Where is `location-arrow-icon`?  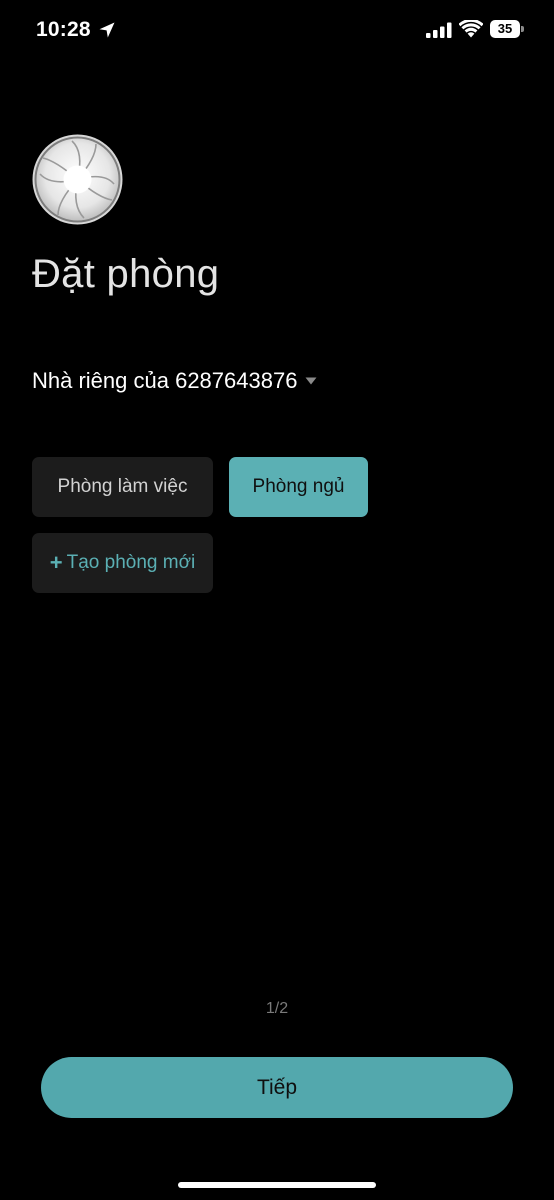 location-arrow-icon is located at coordinates (107, 30).